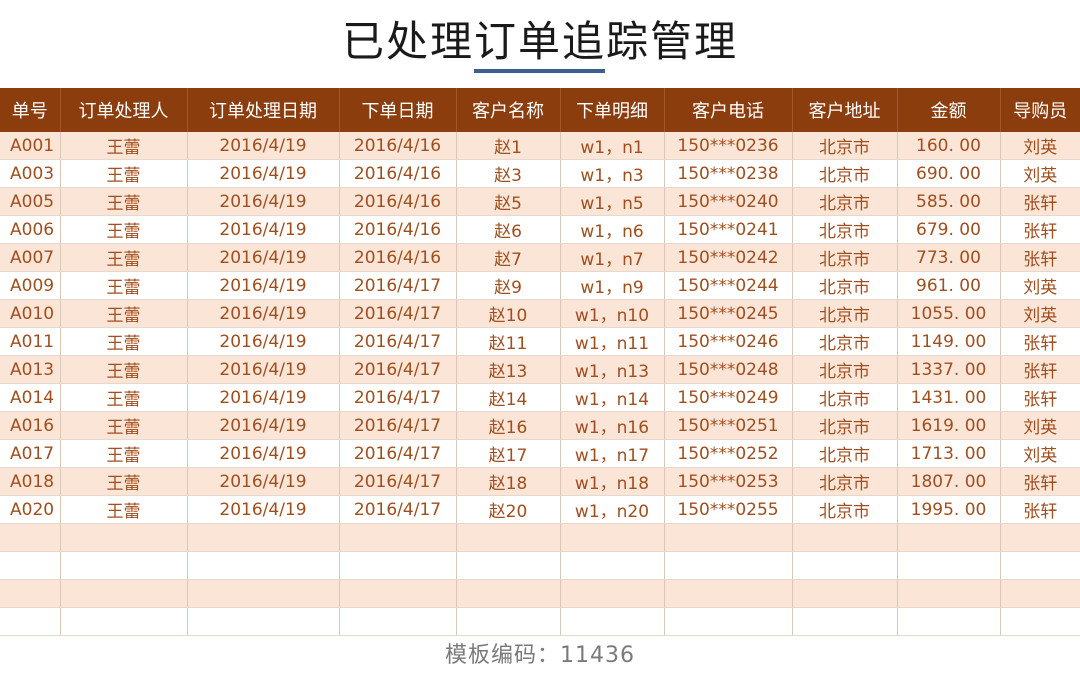  I want to click on table-cell: 赵6, so click(508, 229).